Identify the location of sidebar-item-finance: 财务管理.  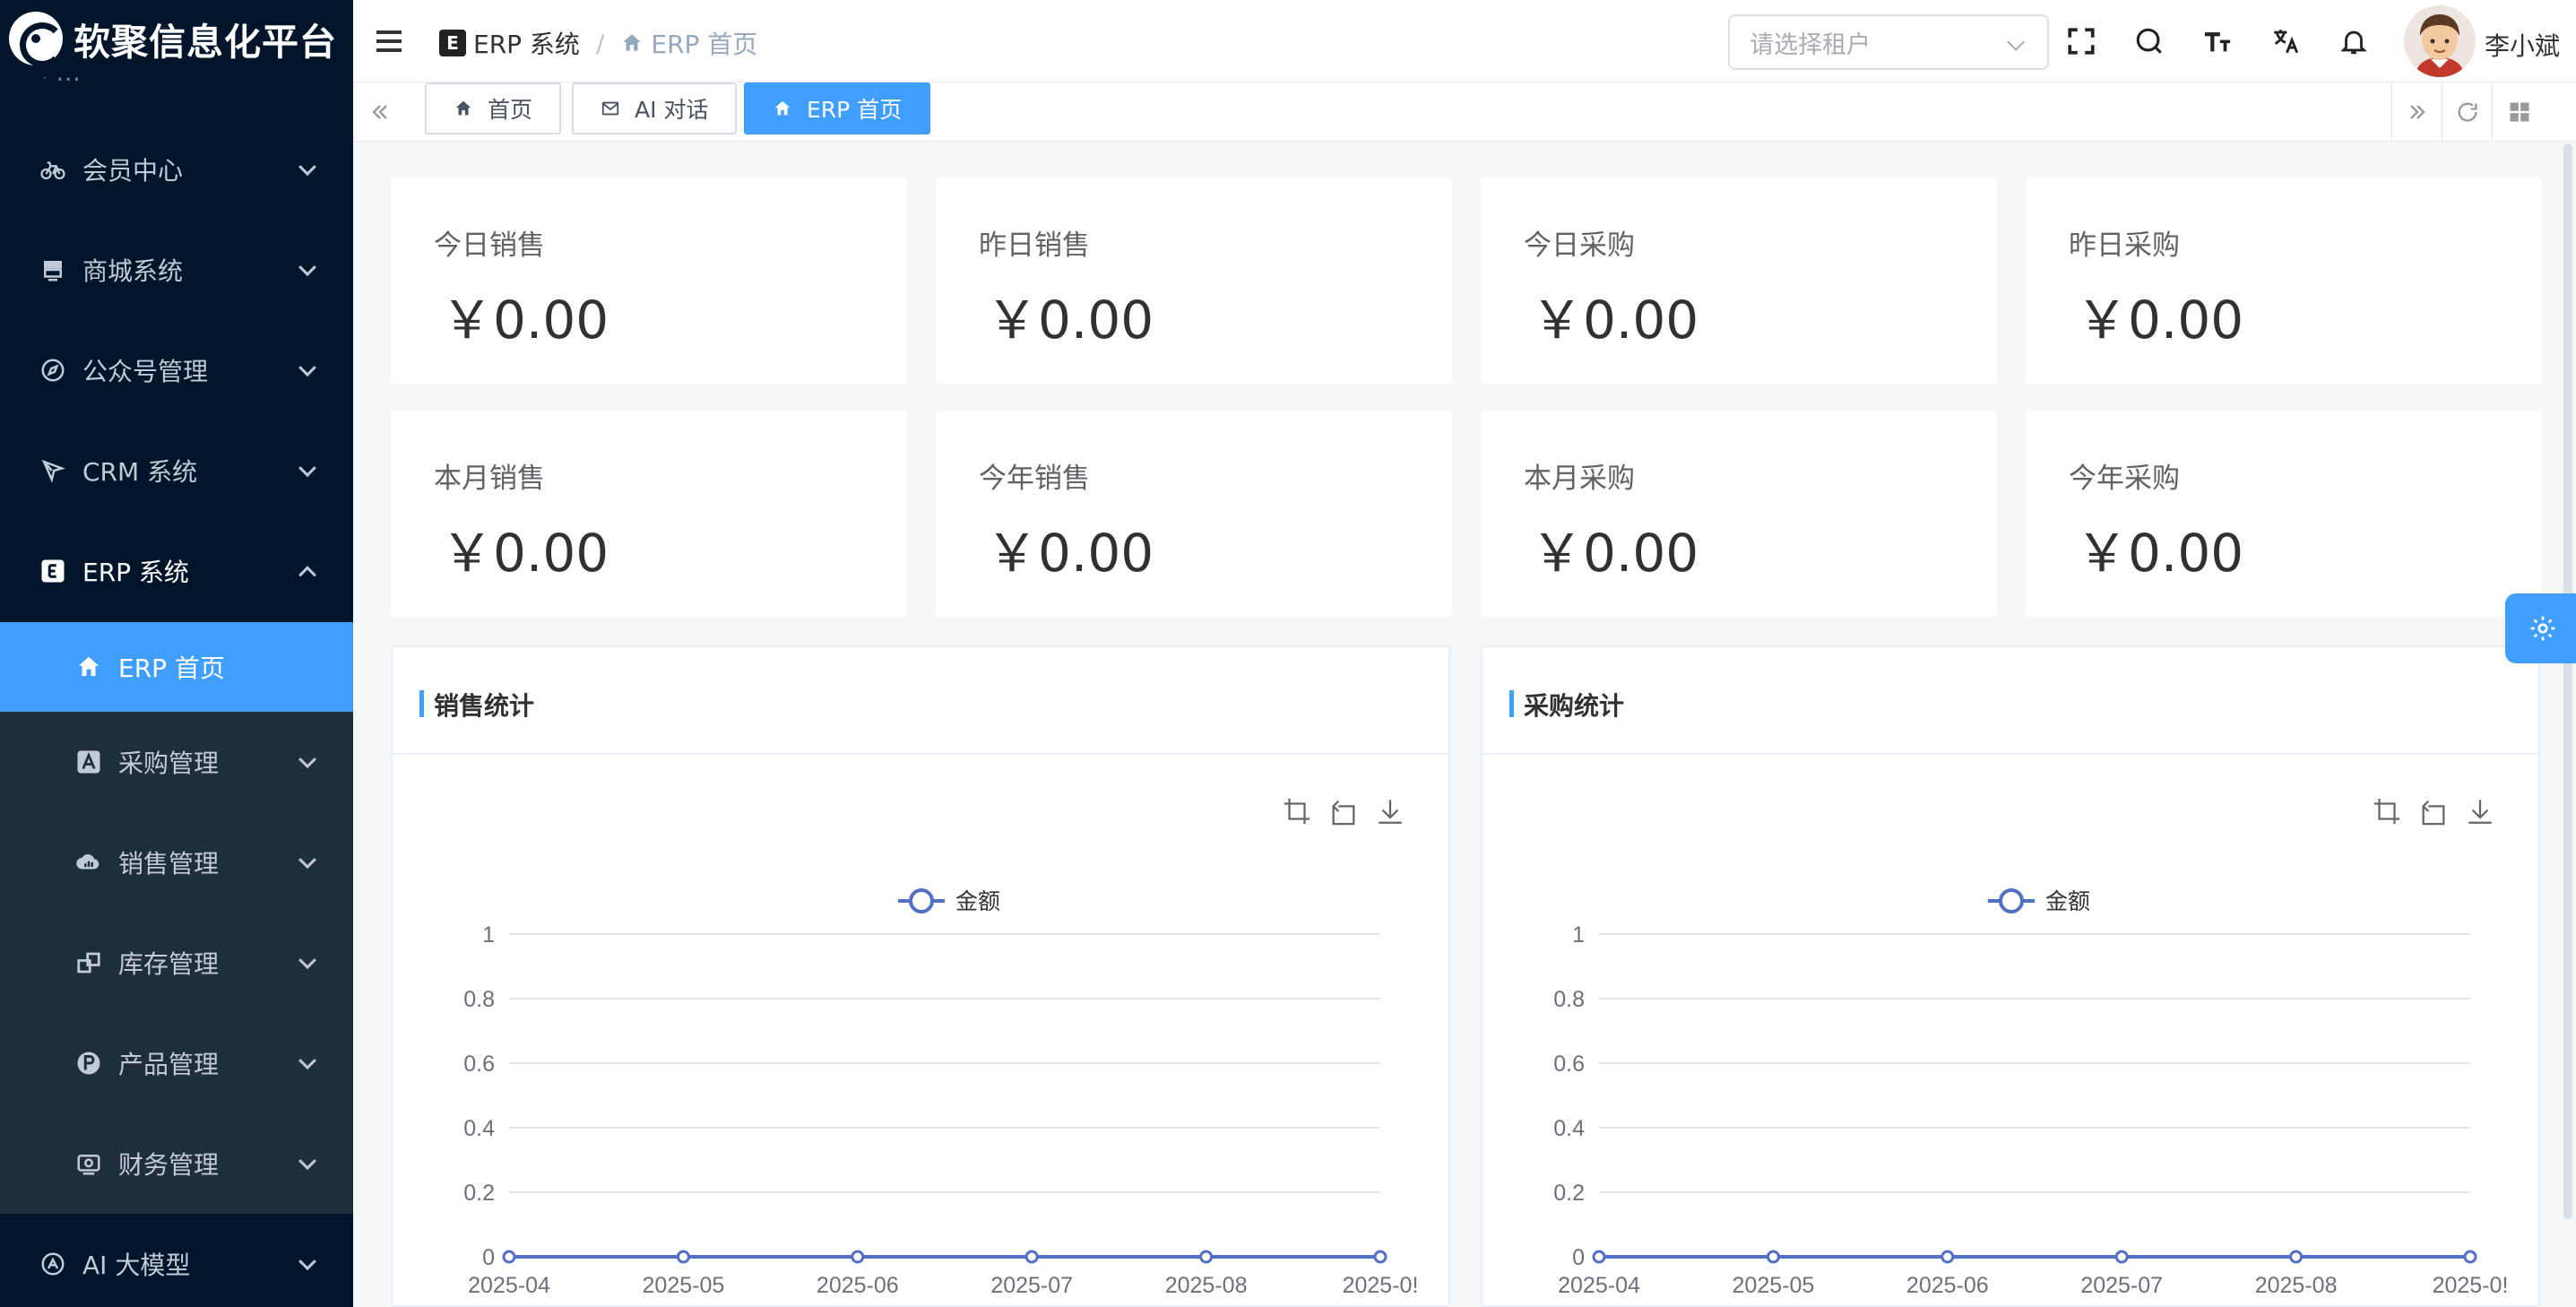
(176, 1164).